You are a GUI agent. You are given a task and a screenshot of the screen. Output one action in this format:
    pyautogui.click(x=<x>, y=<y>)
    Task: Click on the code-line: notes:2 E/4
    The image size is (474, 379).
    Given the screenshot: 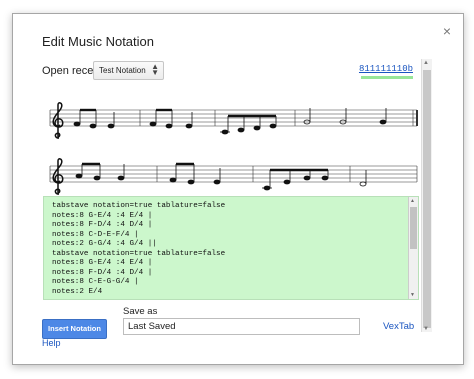 What is the action you would take?
    pyautogui.click(x=138, y=293)
    